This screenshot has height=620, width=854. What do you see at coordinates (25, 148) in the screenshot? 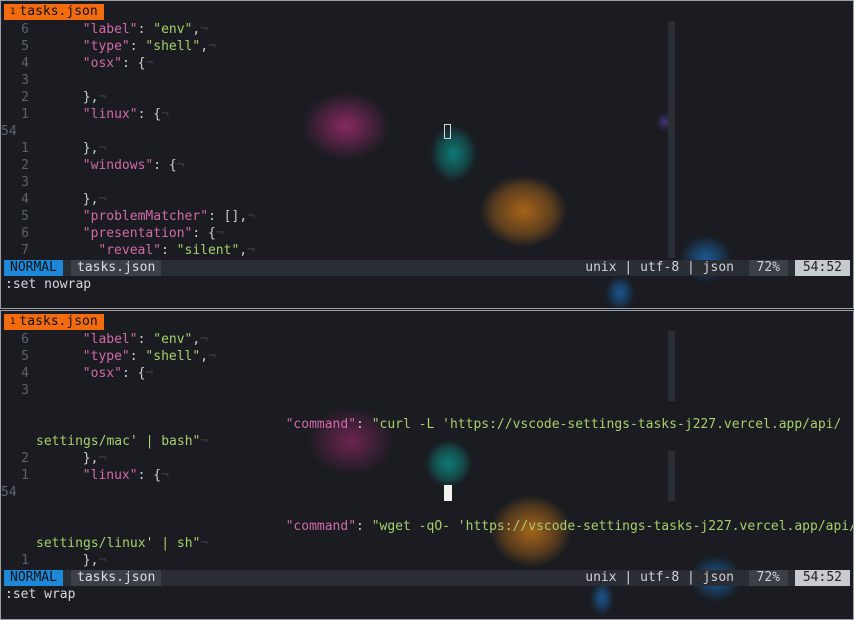
I see `line-number: 1` at bounding box center [25, 148].